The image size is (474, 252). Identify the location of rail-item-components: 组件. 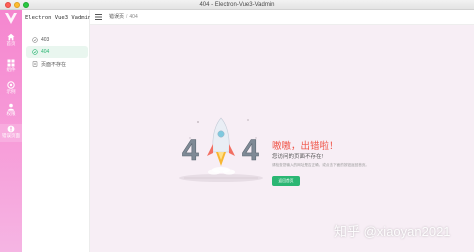
(11, 67).